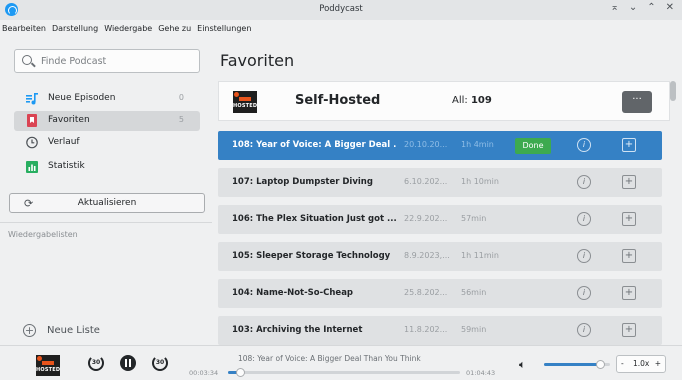 The width and height of the screenshot is (682, 380). What do you see at coordinates (181, 119) in the screenshot?
I see `sidebar-item-count: 5` at bounding box center [181, 119].